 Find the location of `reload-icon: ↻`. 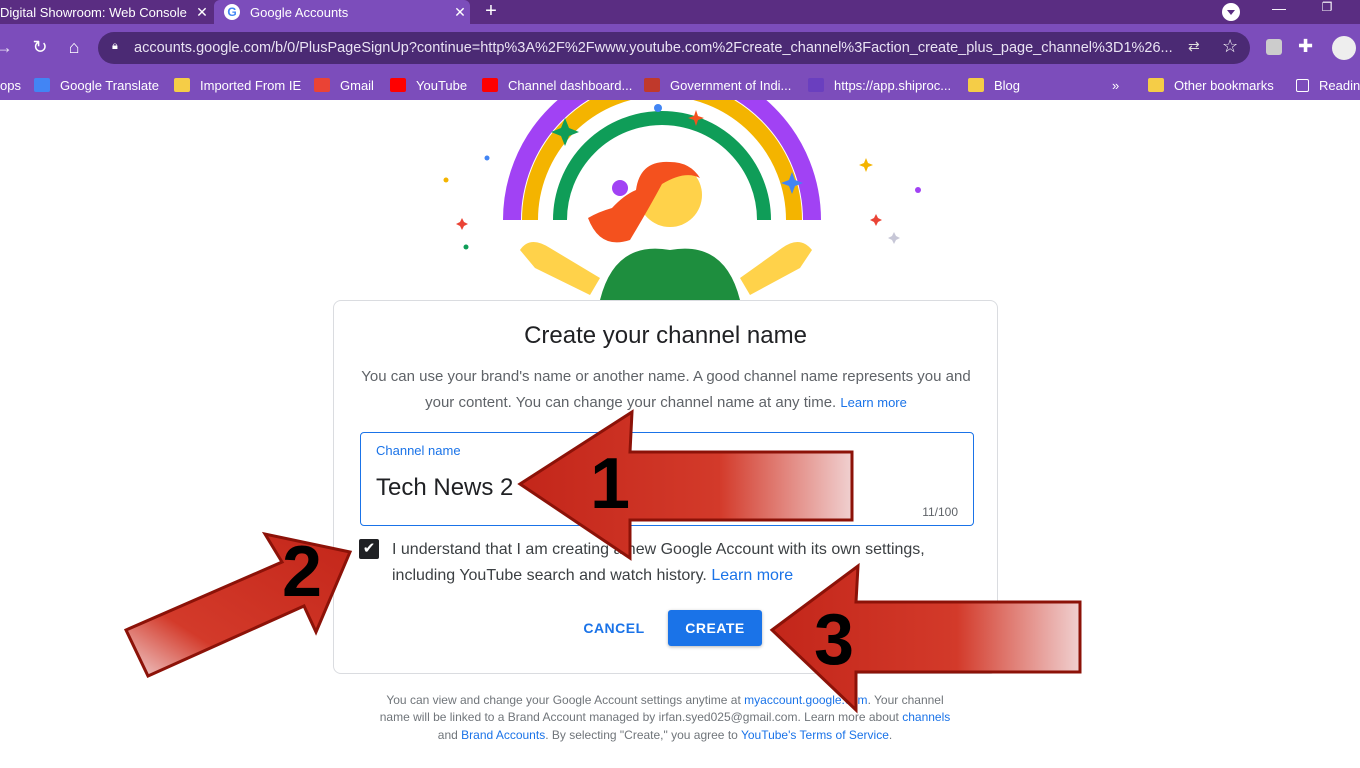

reload-icon: ↻ is located at coordinates (40, 47).